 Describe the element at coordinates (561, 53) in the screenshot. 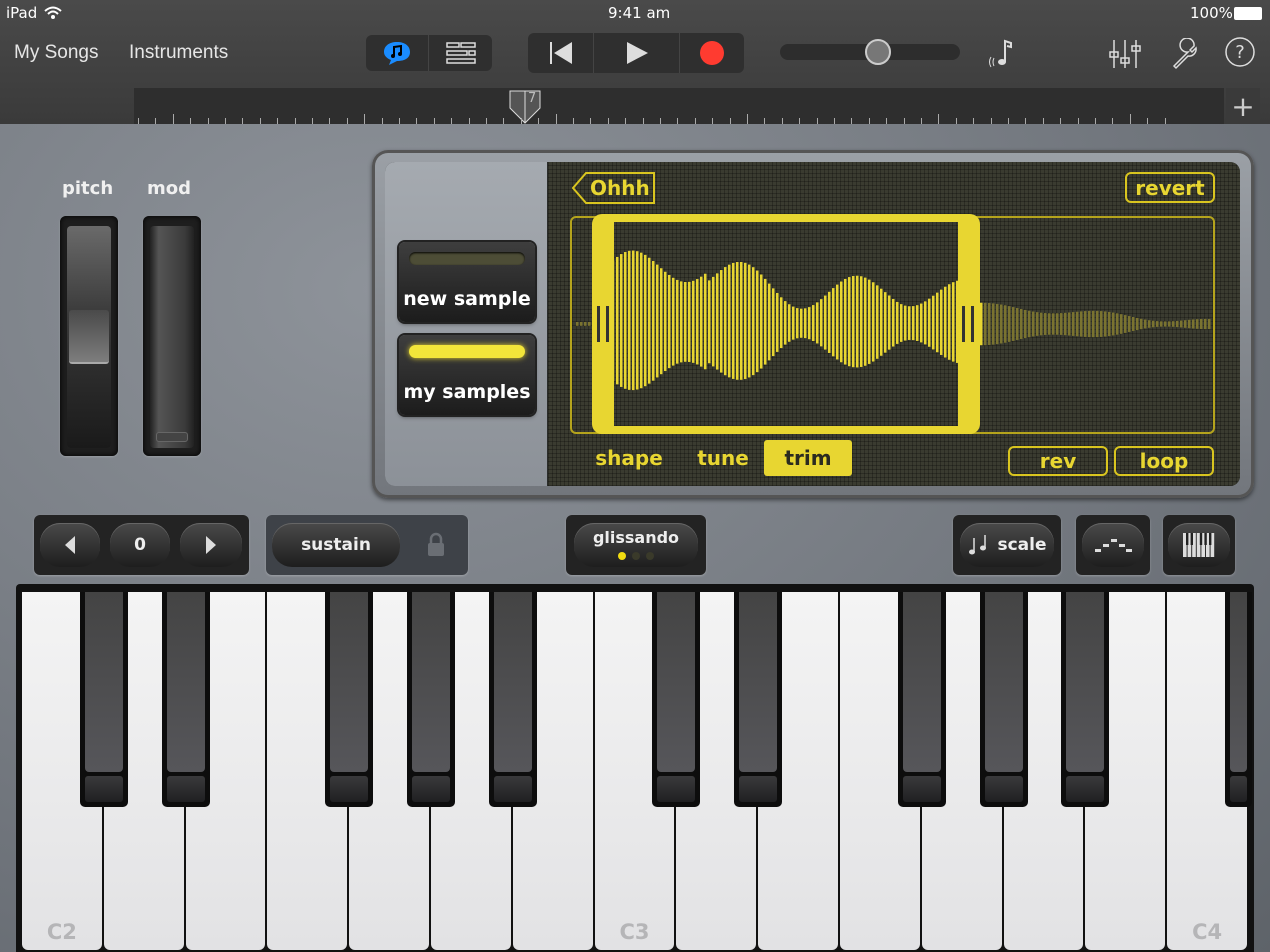

I see `go-to-beginning-button` at that location.